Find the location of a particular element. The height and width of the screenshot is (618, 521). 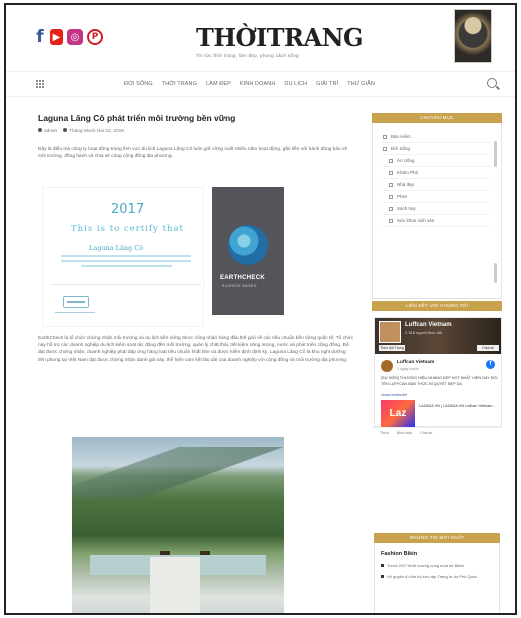

certificate-name: Laguna Lăng Cô is located at coordinates (116, 248).